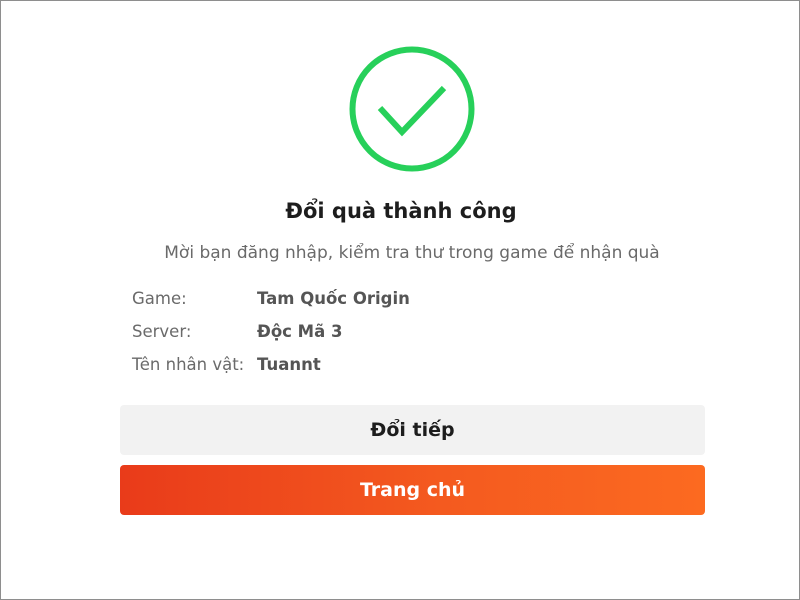 The height and width of the screenshot is (600, 800). What do you see at coordinates (412, 430) in the screenshot?
I see `continue-redeem-button: Đổi tiếp` at bounding box center [412, 430].